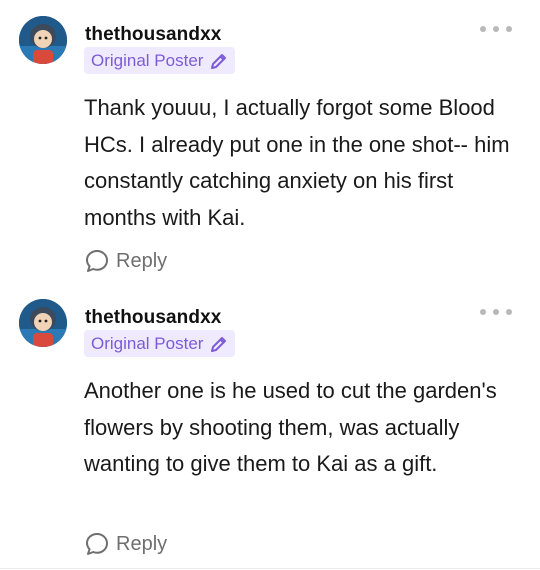  What do you see at coordinates (270, 568) in the screenshot?
I see `divider` at bounding box center [270, 568].